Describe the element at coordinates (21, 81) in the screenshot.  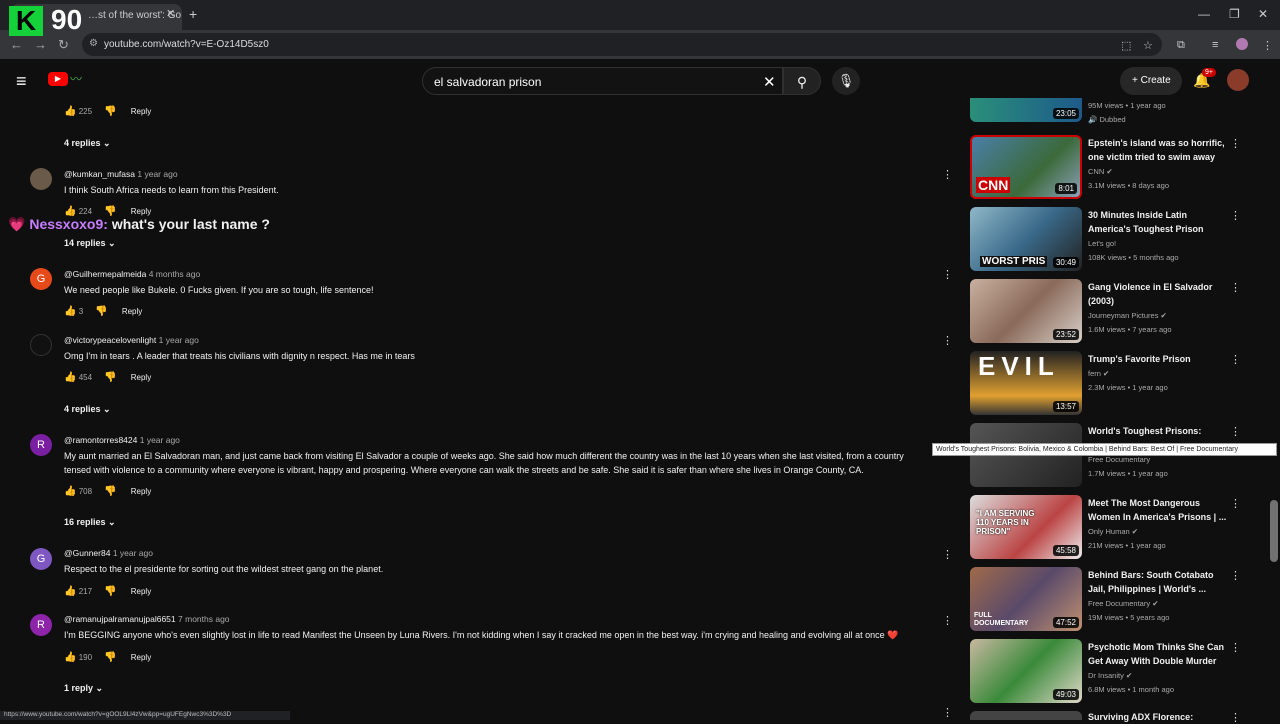
I see `hamburger-menu-icon: ≡` at that location.